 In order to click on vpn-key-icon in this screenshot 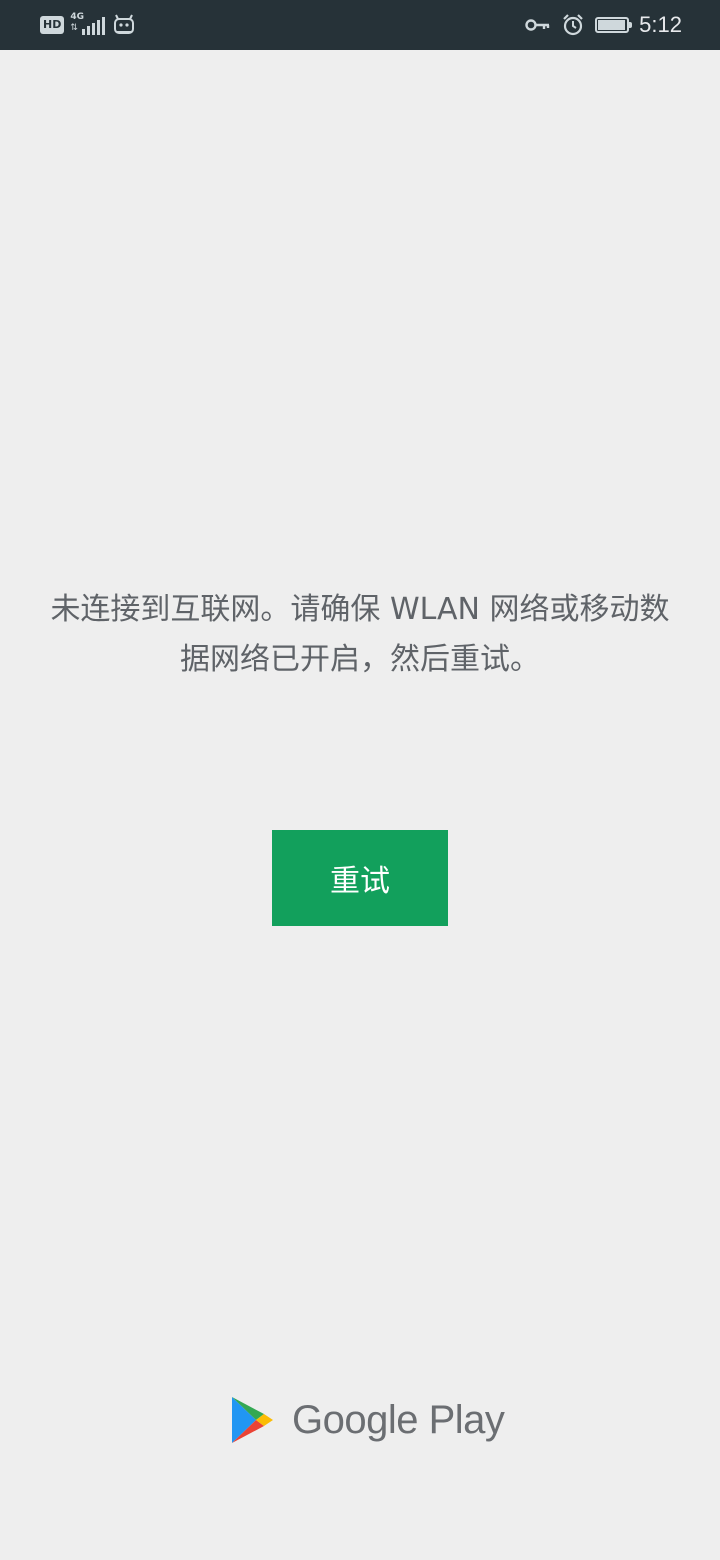, I will do `click(537, 25)`.